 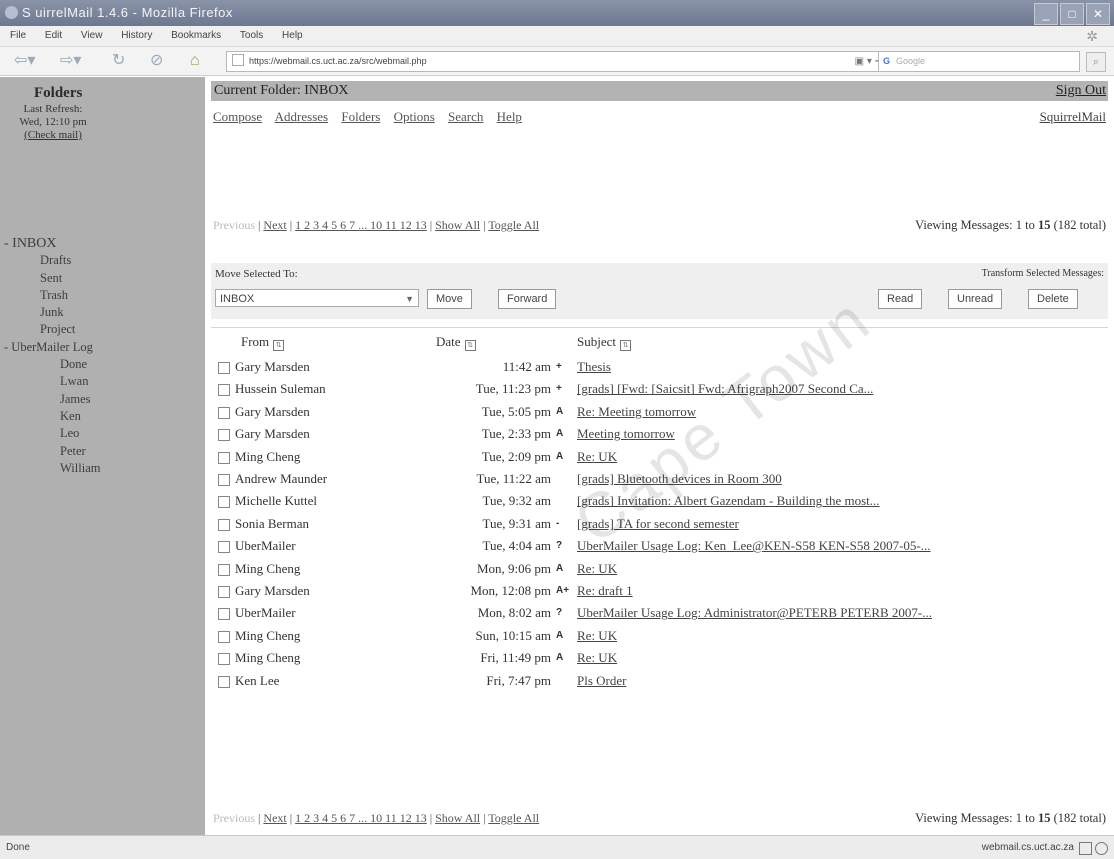 I want to click on nav-search: Search, so click(x=465, y=116).